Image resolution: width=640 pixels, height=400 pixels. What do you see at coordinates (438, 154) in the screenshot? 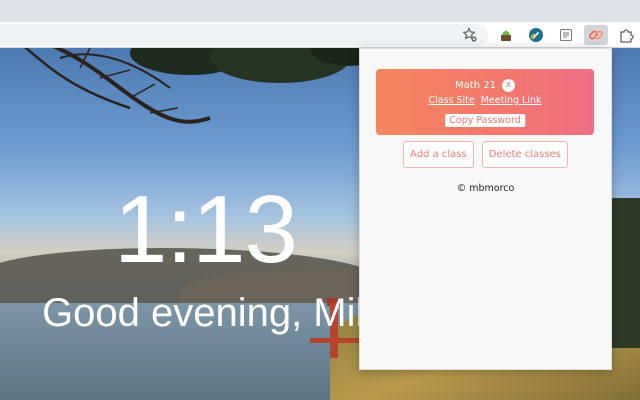
I see `add-class-button: Add a class` at bounding box center [438, 154].